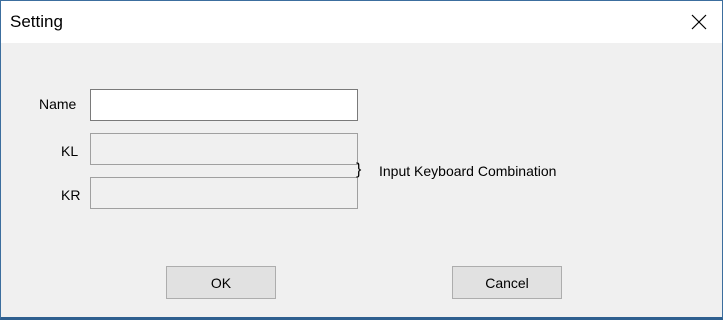  What do you see at coordinates (507, 282) in the screenshot?
I see `cancel-button: Cancel` at bounding box center [507, 282].